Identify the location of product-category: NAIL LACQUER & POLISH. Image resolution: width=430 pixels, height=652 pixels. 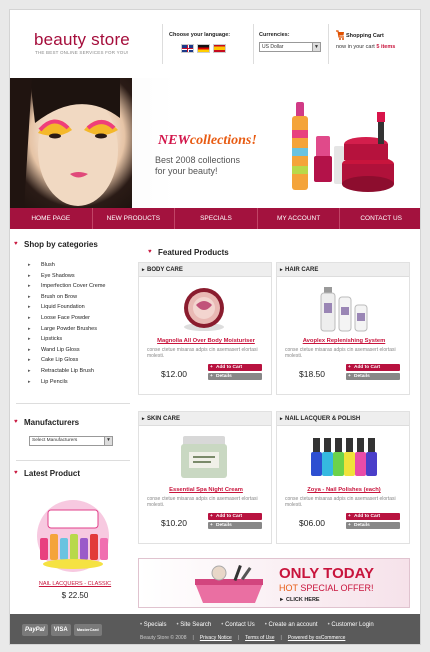
(343, 419).